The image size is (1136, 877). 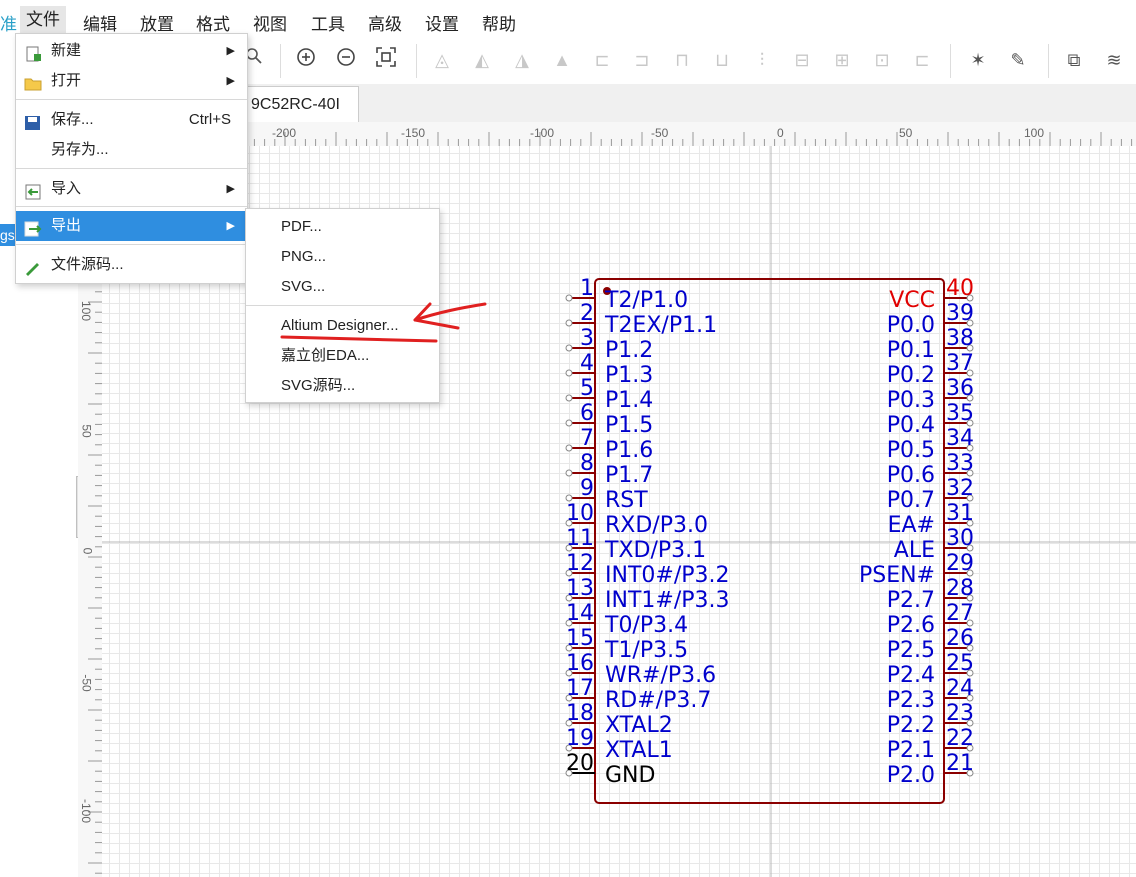 What do you see at coordinates (33, 190) in the screenshot?
I see `import-icon` at bounding box center [33, 190].